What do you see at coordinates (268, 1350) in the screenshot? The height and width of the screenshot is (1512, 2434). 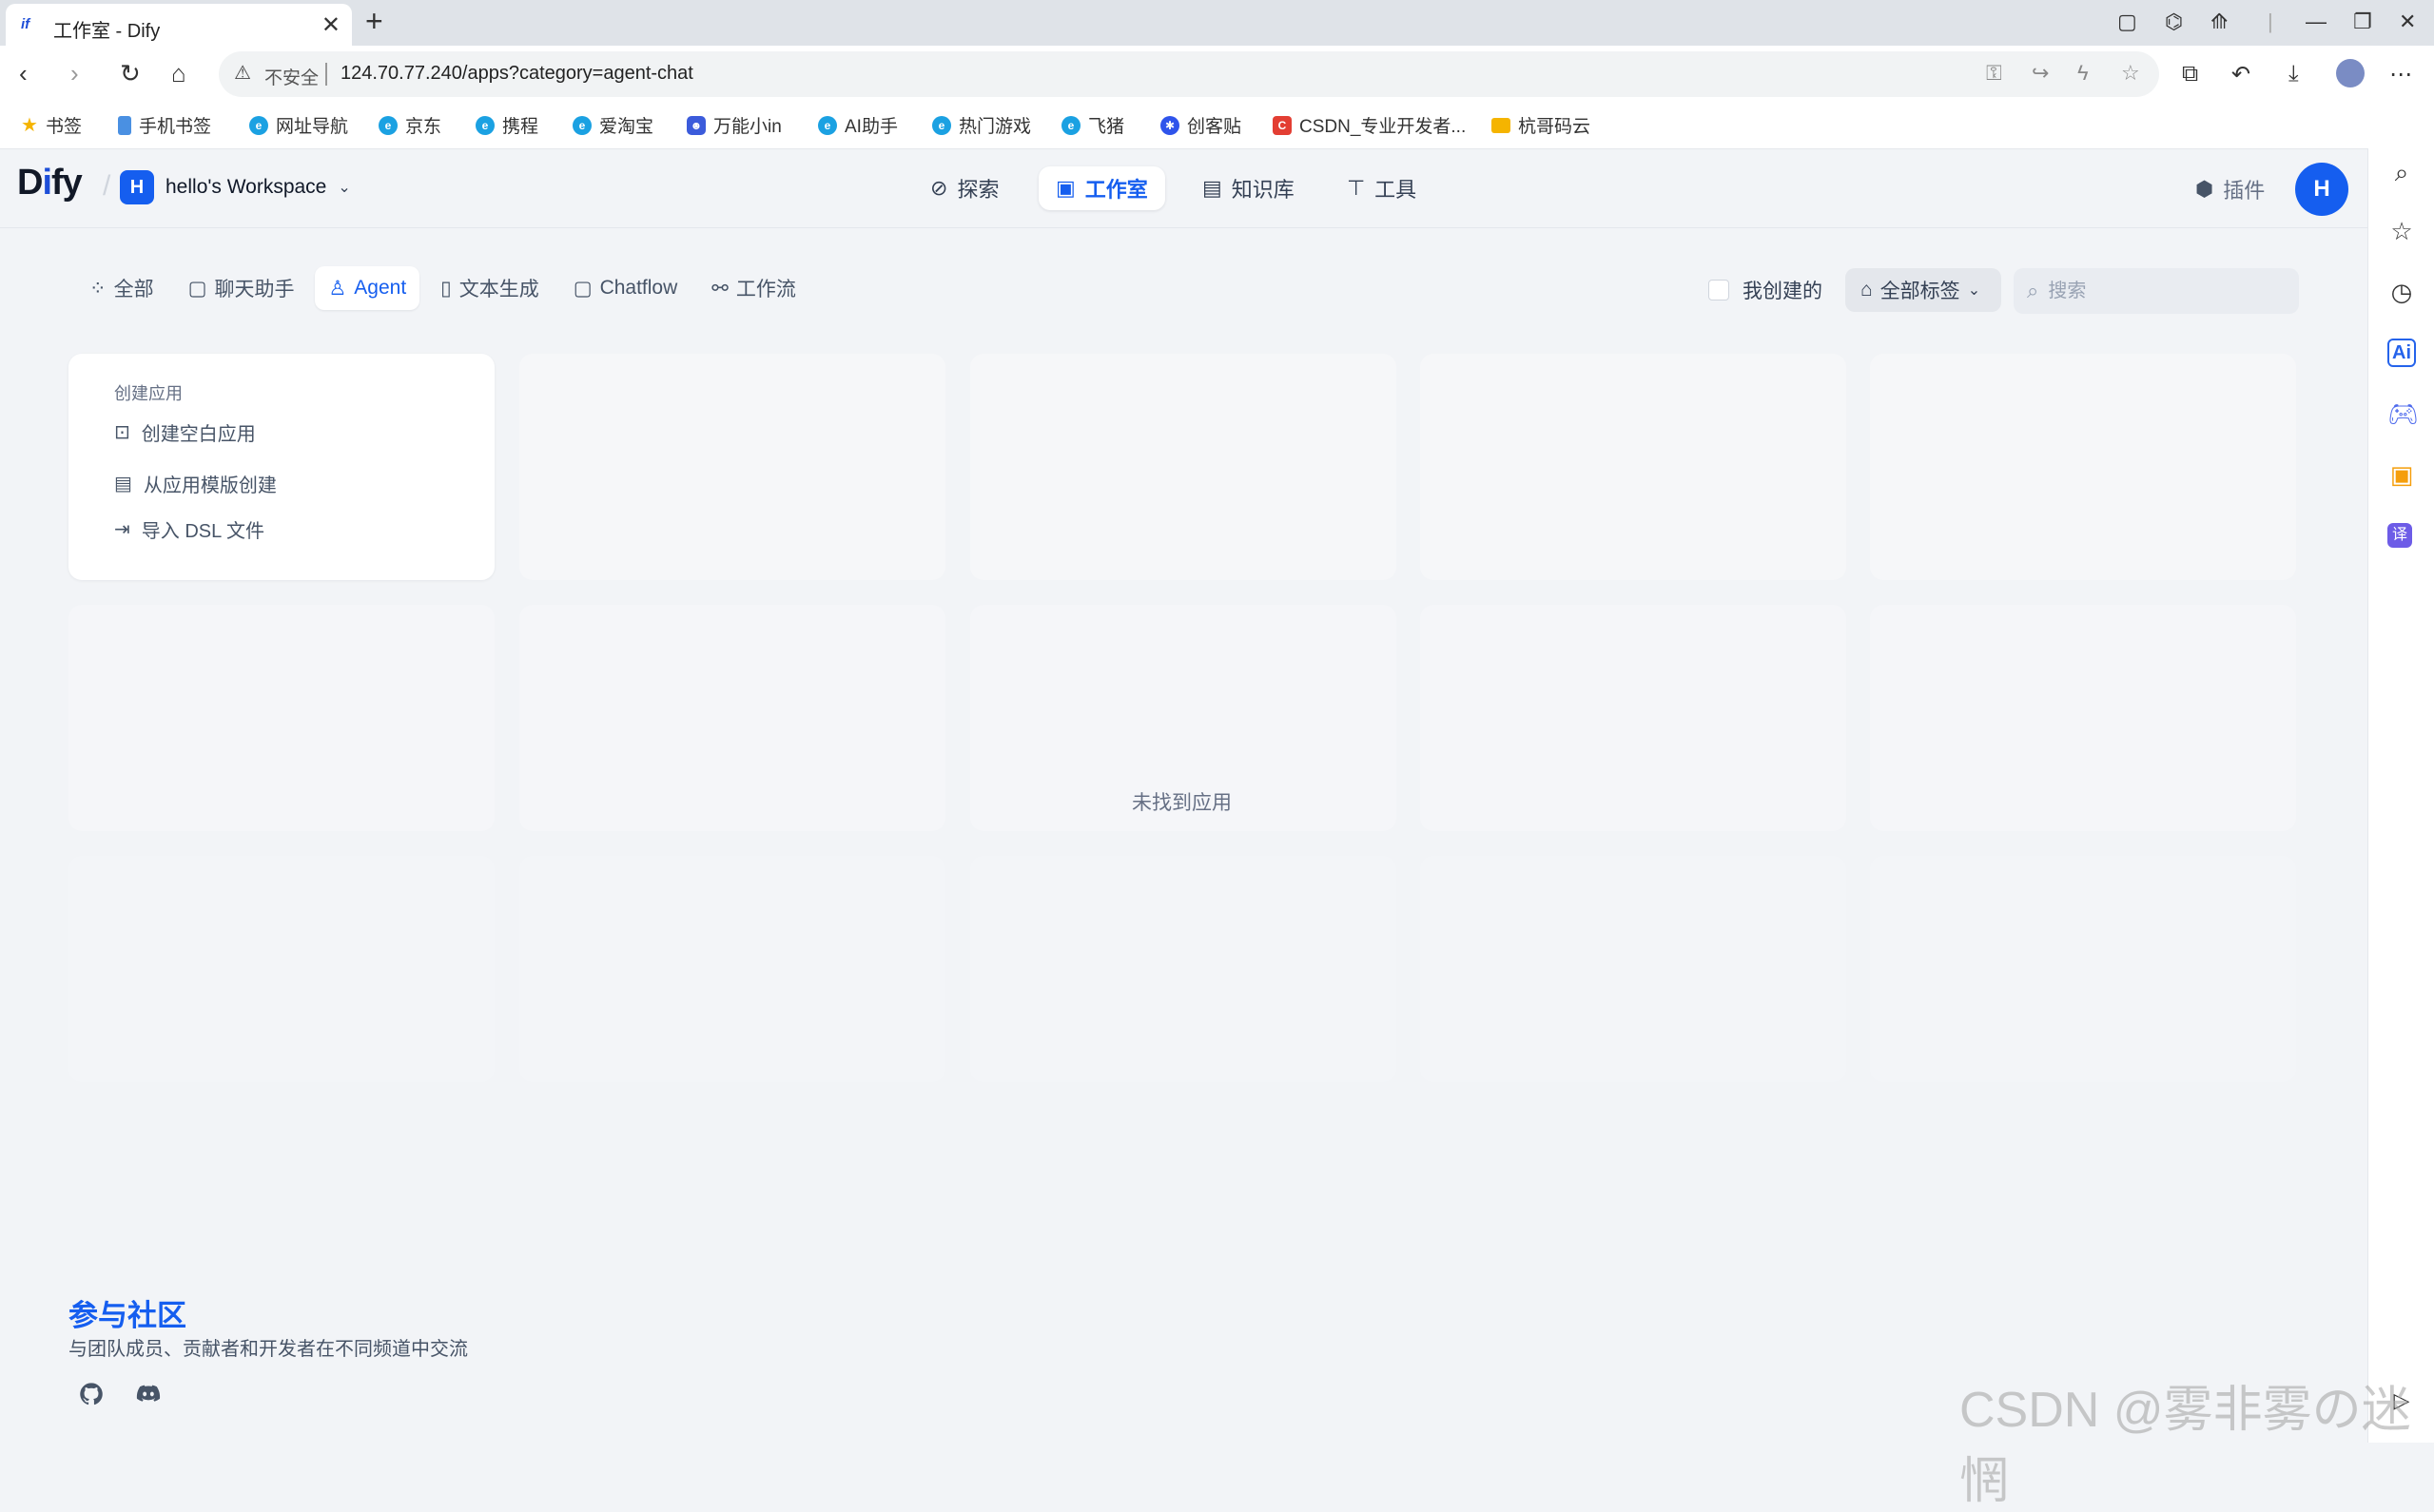 I see `community-subtitle: 与团队成员、贡献者和开发者在不同频道中交流` at bounding box center [268, 1350].